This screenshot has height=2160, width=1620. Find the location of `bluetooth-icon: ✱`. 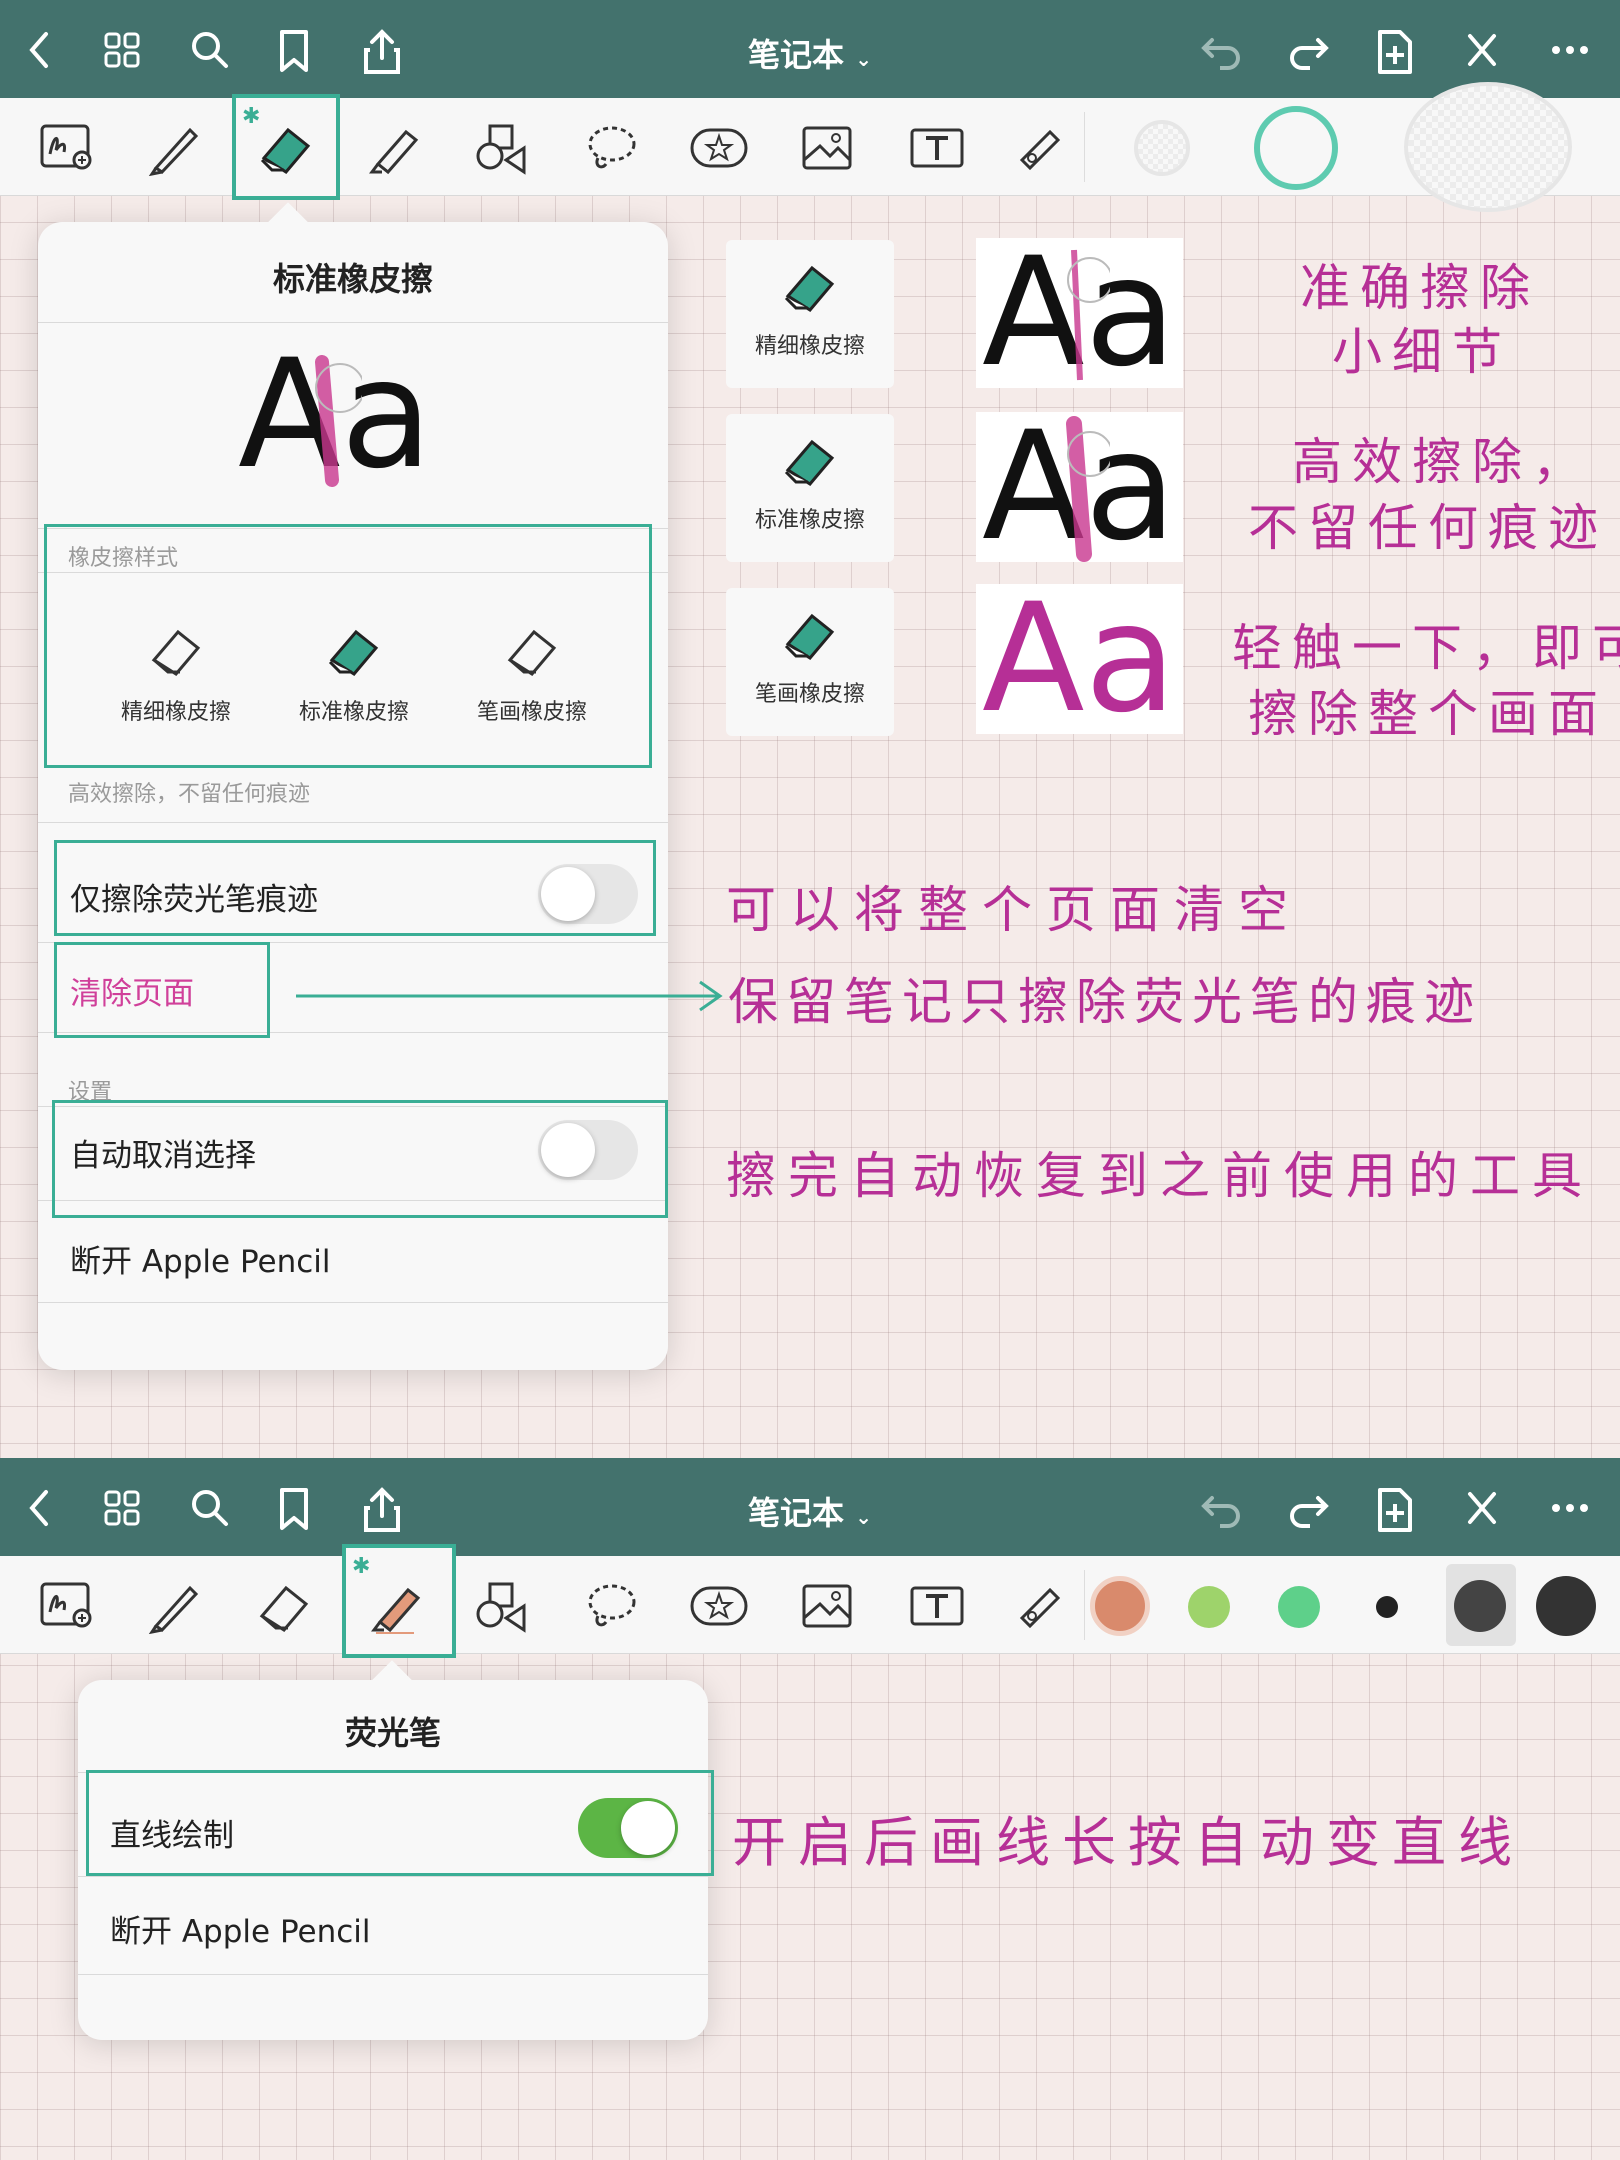

bluetooth-icon: ✱ is located at coordinates (361, 1566).